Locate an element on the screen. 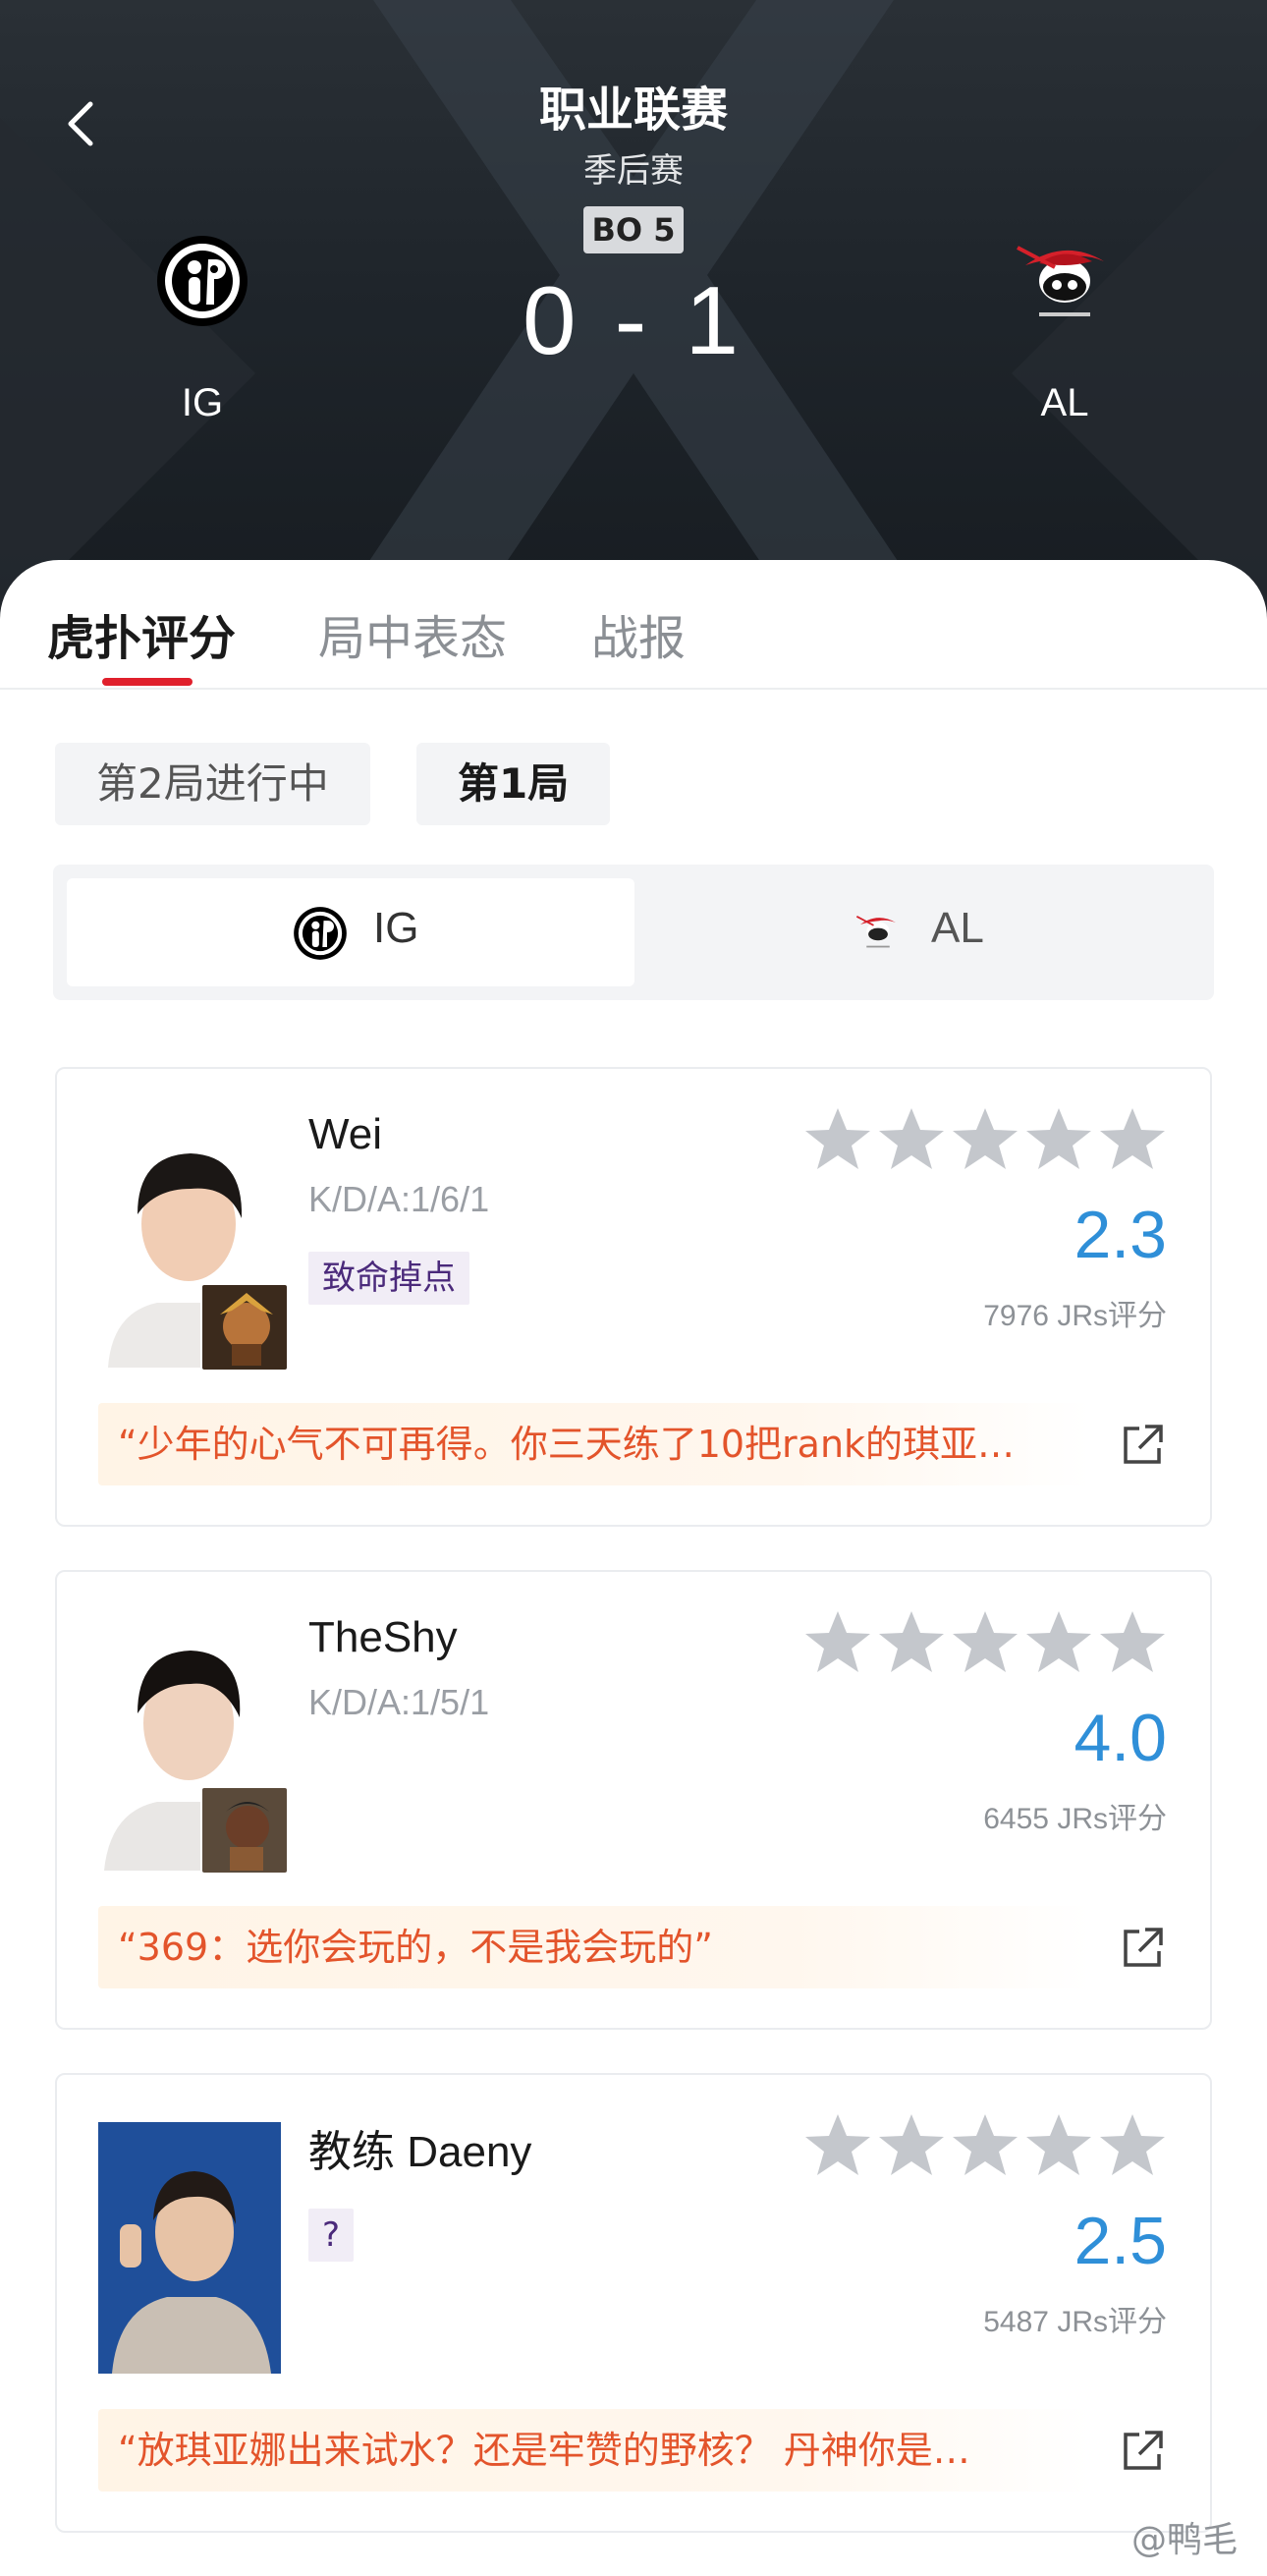  top-comment: “369：选你会玩的，不是我会玩的” is located at coordinates (594, 1947).